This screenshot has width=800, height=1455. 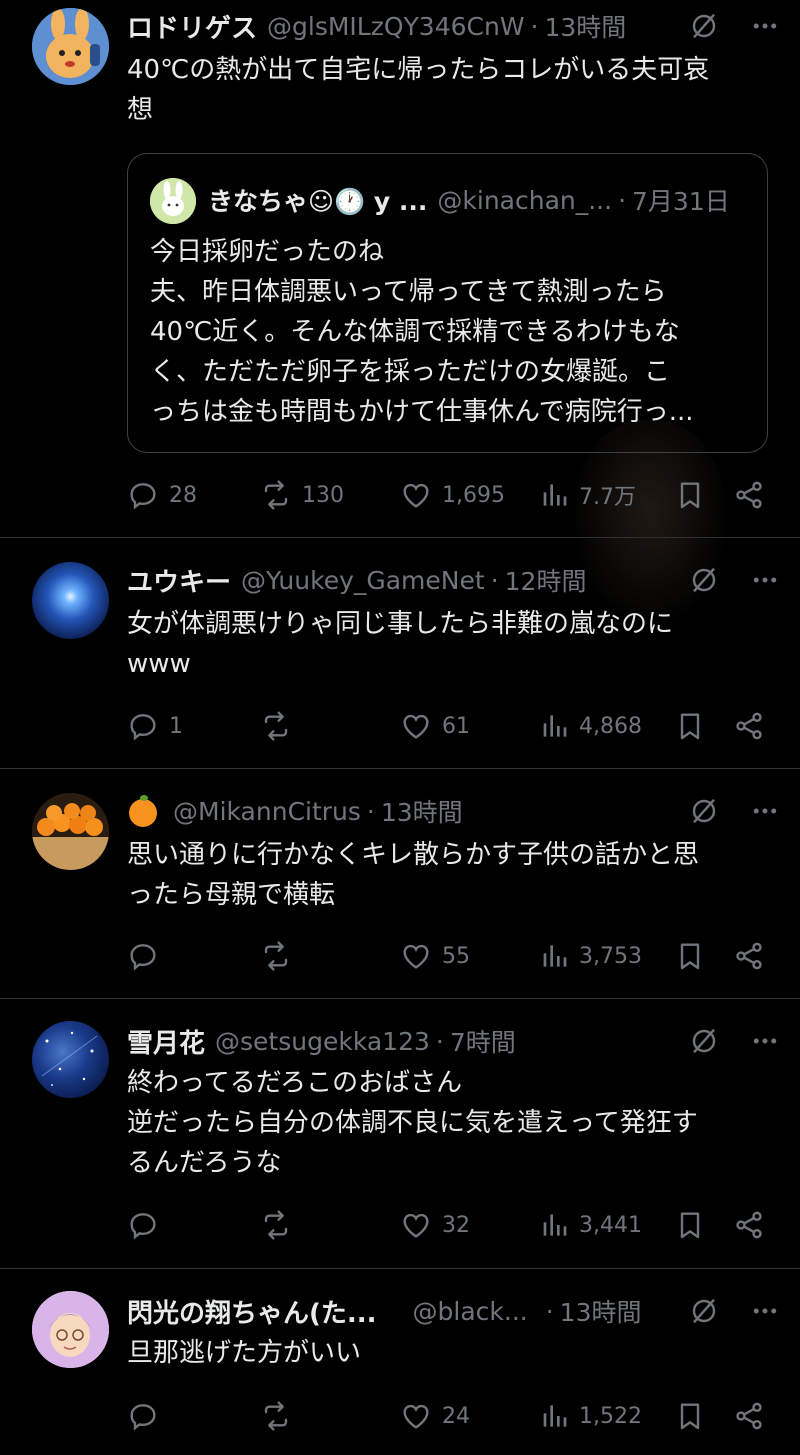 What do you see at coordinates (166, 1041) in the screenshot?
I see `display-name: 雪月花` at bounding box center [166, 1041].